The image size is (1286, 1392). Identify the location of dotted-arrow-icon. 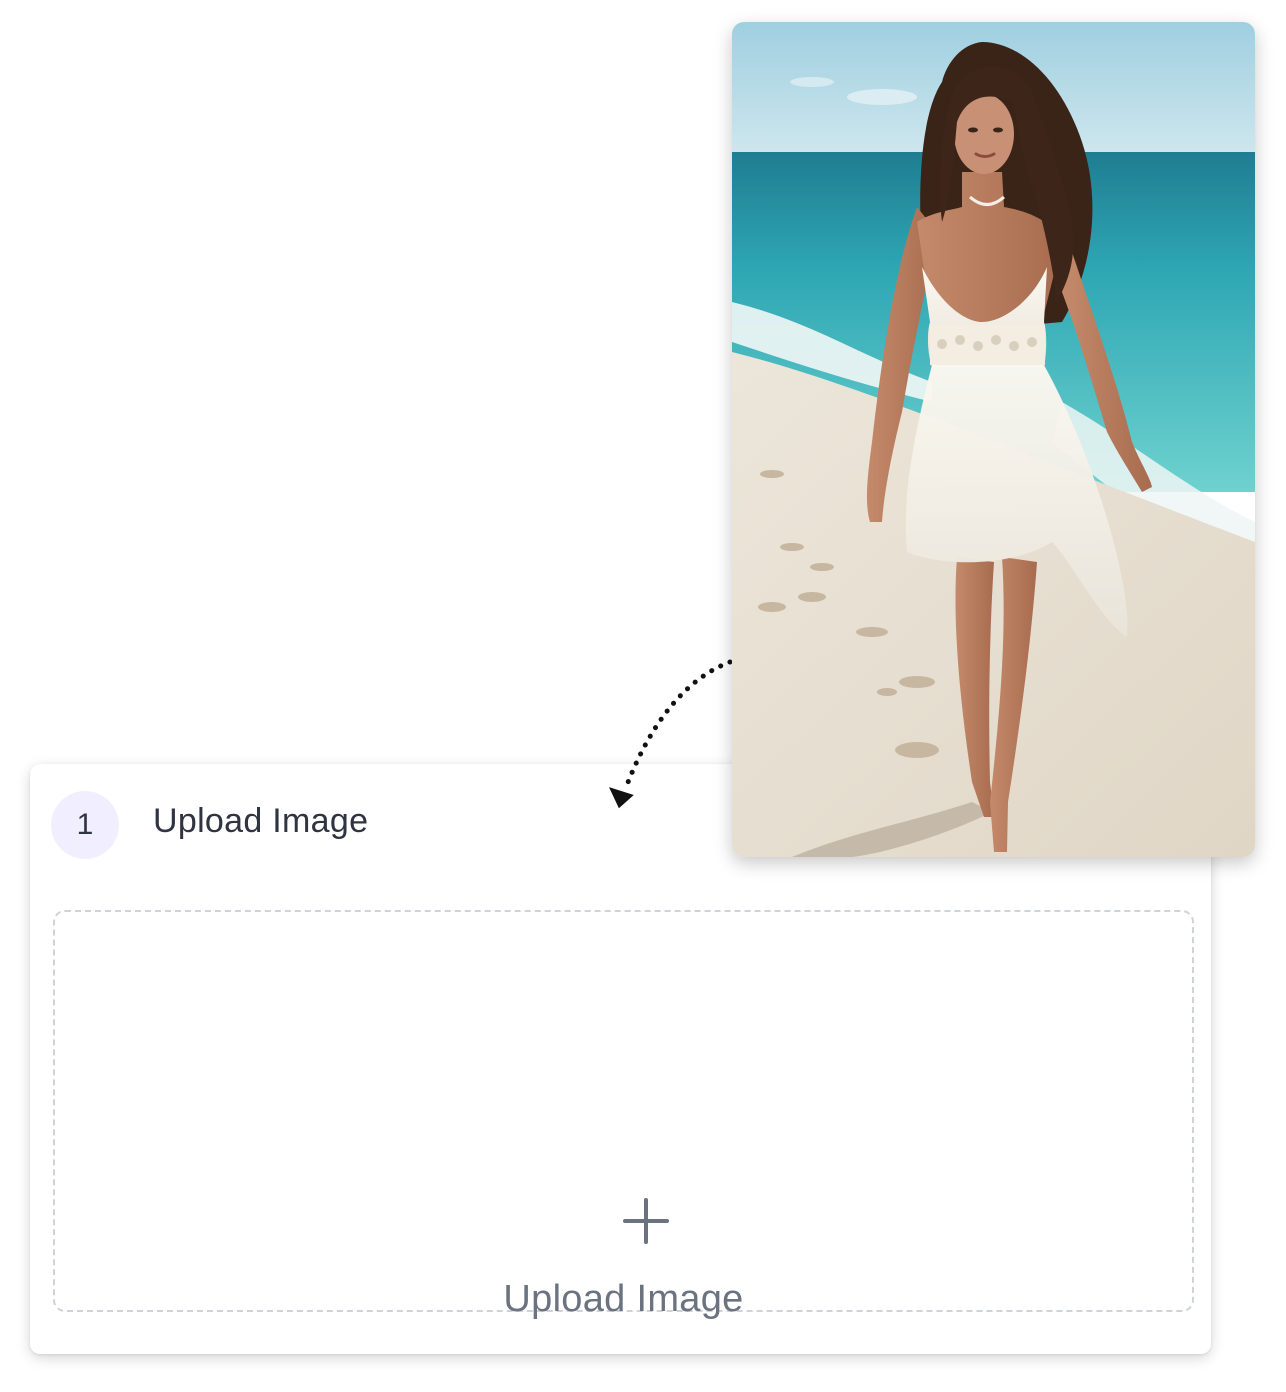
(670, 734).